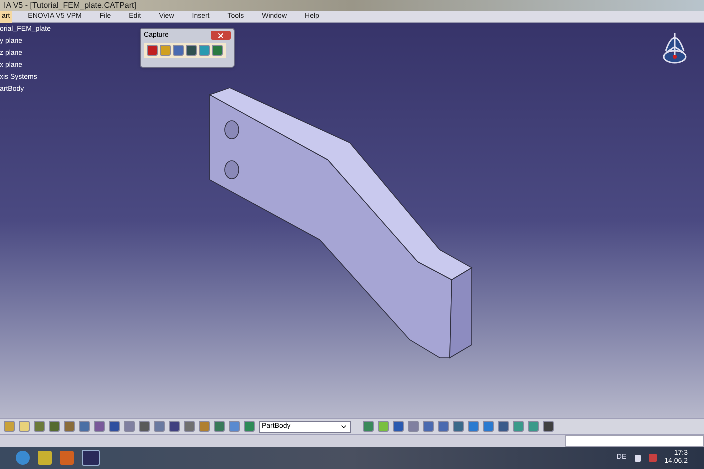  I want to click on close-icon, so click(221, 36).